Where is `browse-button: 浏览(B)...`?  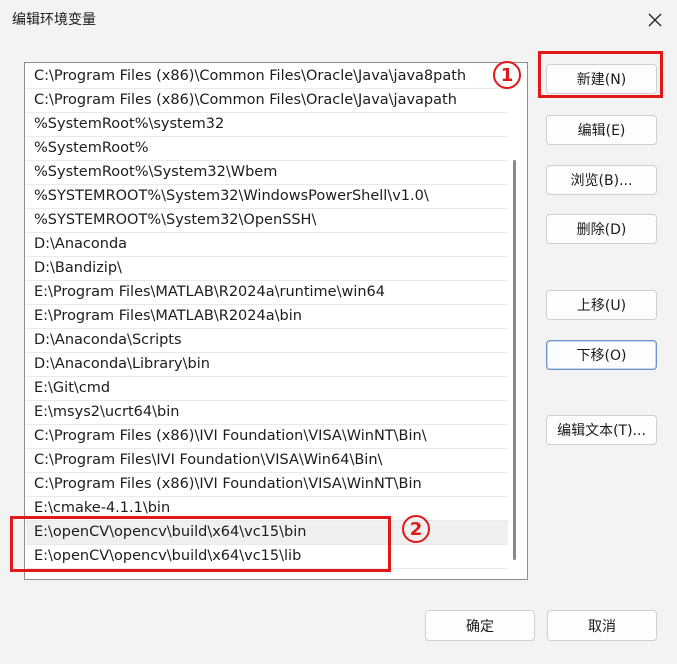 browse-button: 浏览(B)... is located at coordinates (601, 180).